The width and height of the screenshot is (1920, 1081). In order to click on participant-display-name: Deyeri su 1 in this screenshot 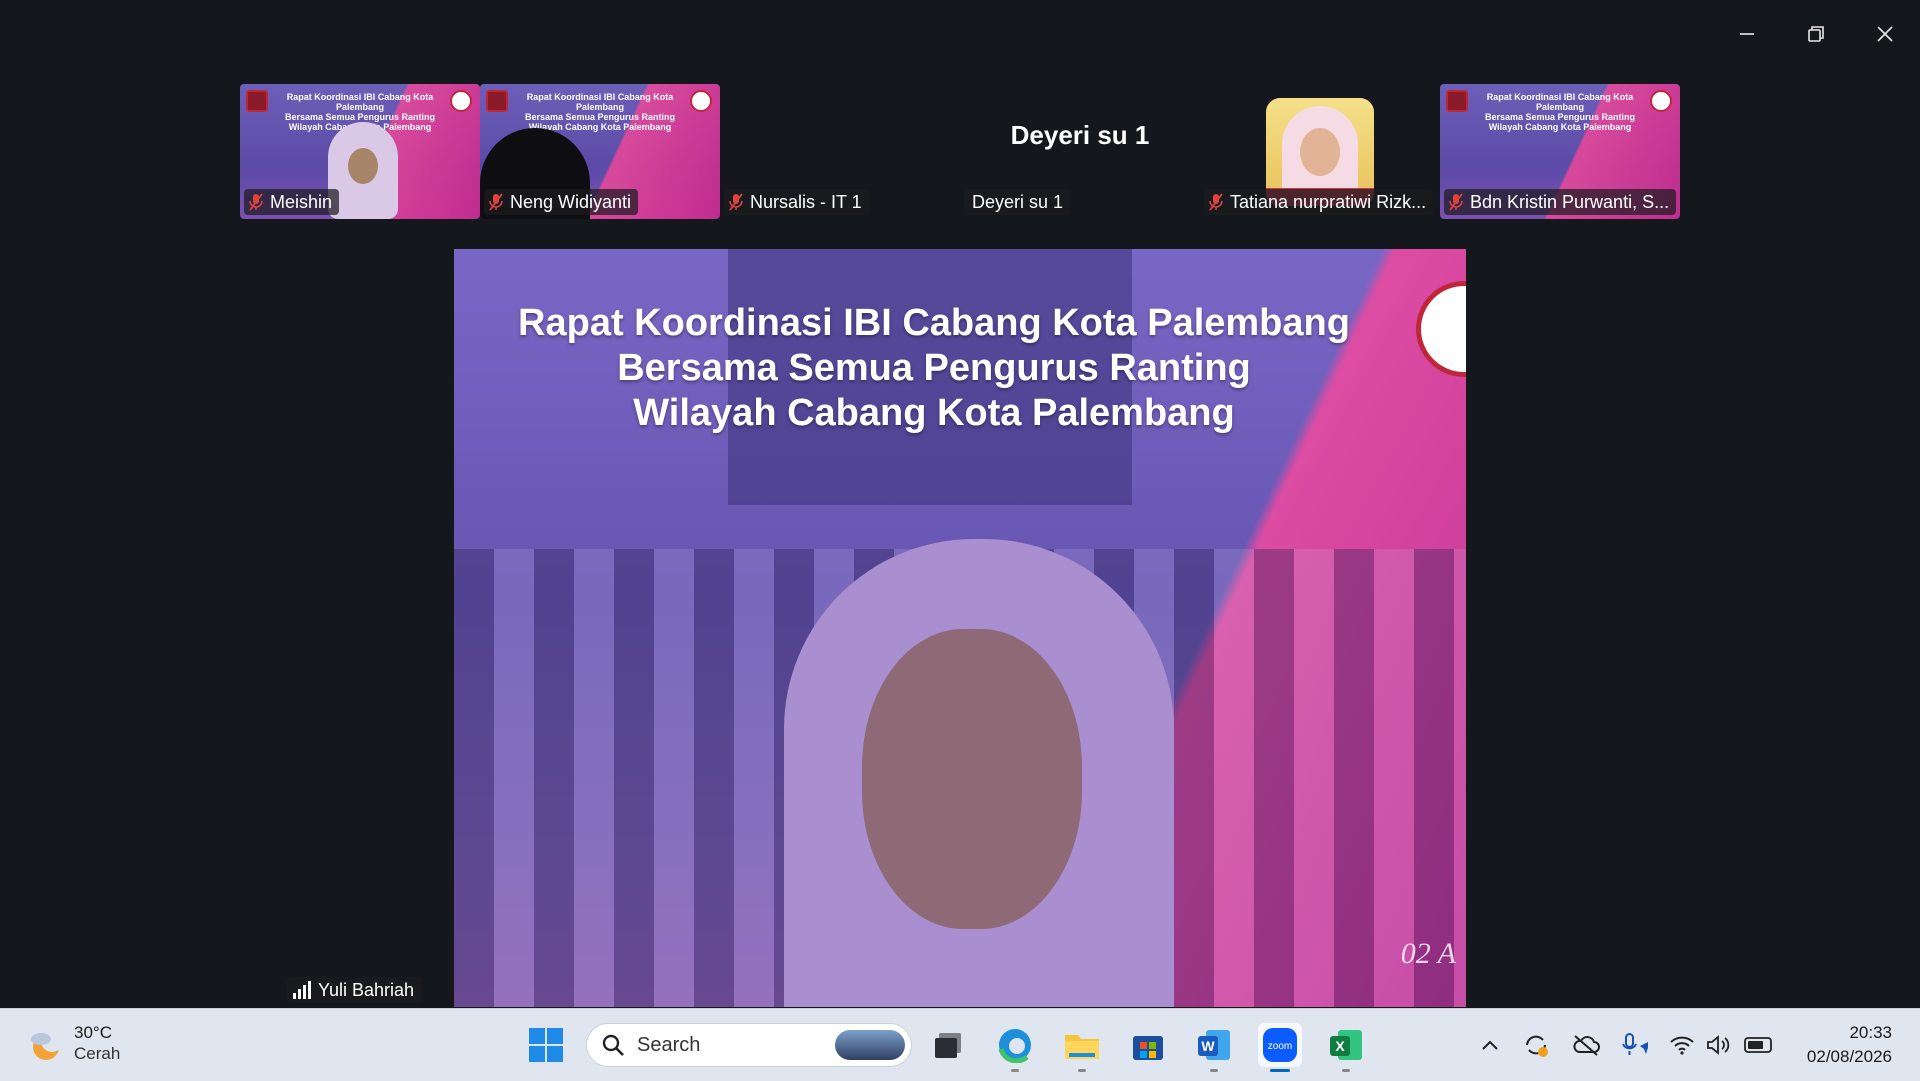, I will do `click(1080, 135)`.